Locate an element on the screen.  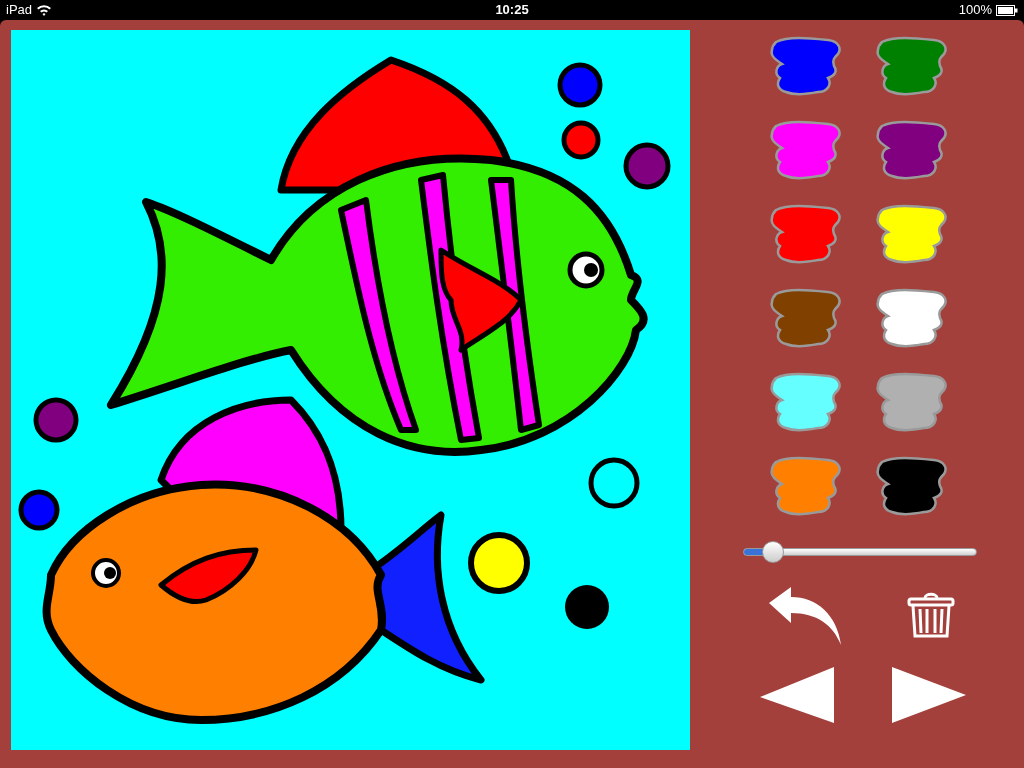
brush-size-slider is located at coordinates (860, 552).